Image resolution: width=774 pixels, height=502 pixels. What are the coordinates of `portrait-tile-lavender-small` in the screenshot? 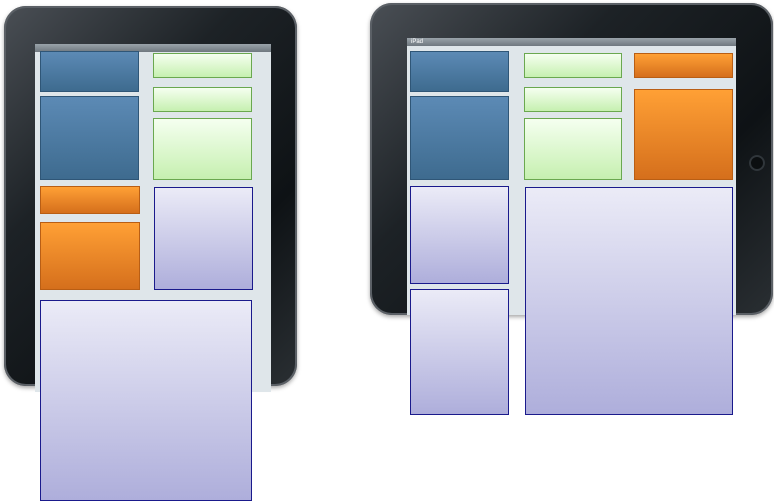 It's located at (203, 238).